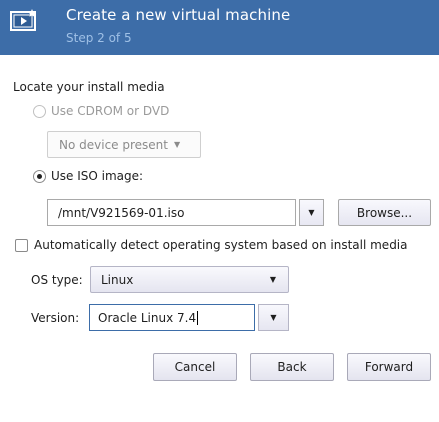 The height and width of the screenshot is (422, 439). I want to click on cdrom-radio-option: Use CDROM or DVD, so click(101, 111).